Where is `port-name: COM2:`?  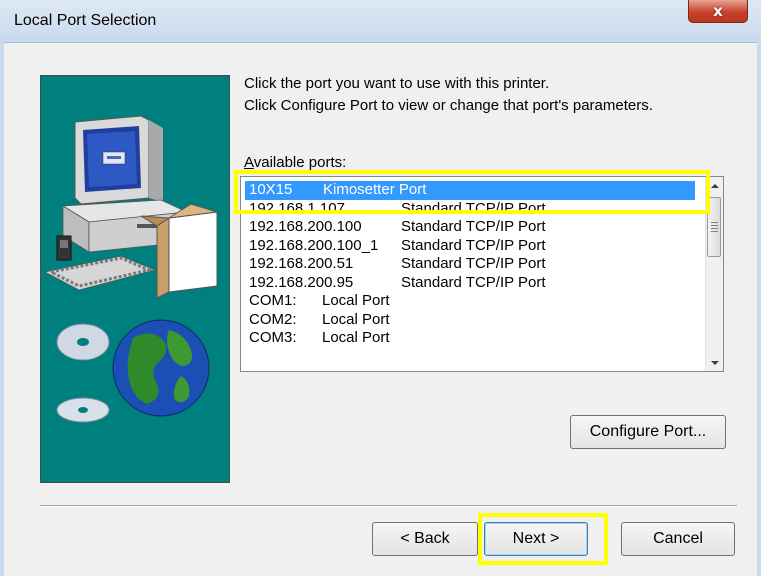
port-name: COM2: is located at coordinates (273, 319).